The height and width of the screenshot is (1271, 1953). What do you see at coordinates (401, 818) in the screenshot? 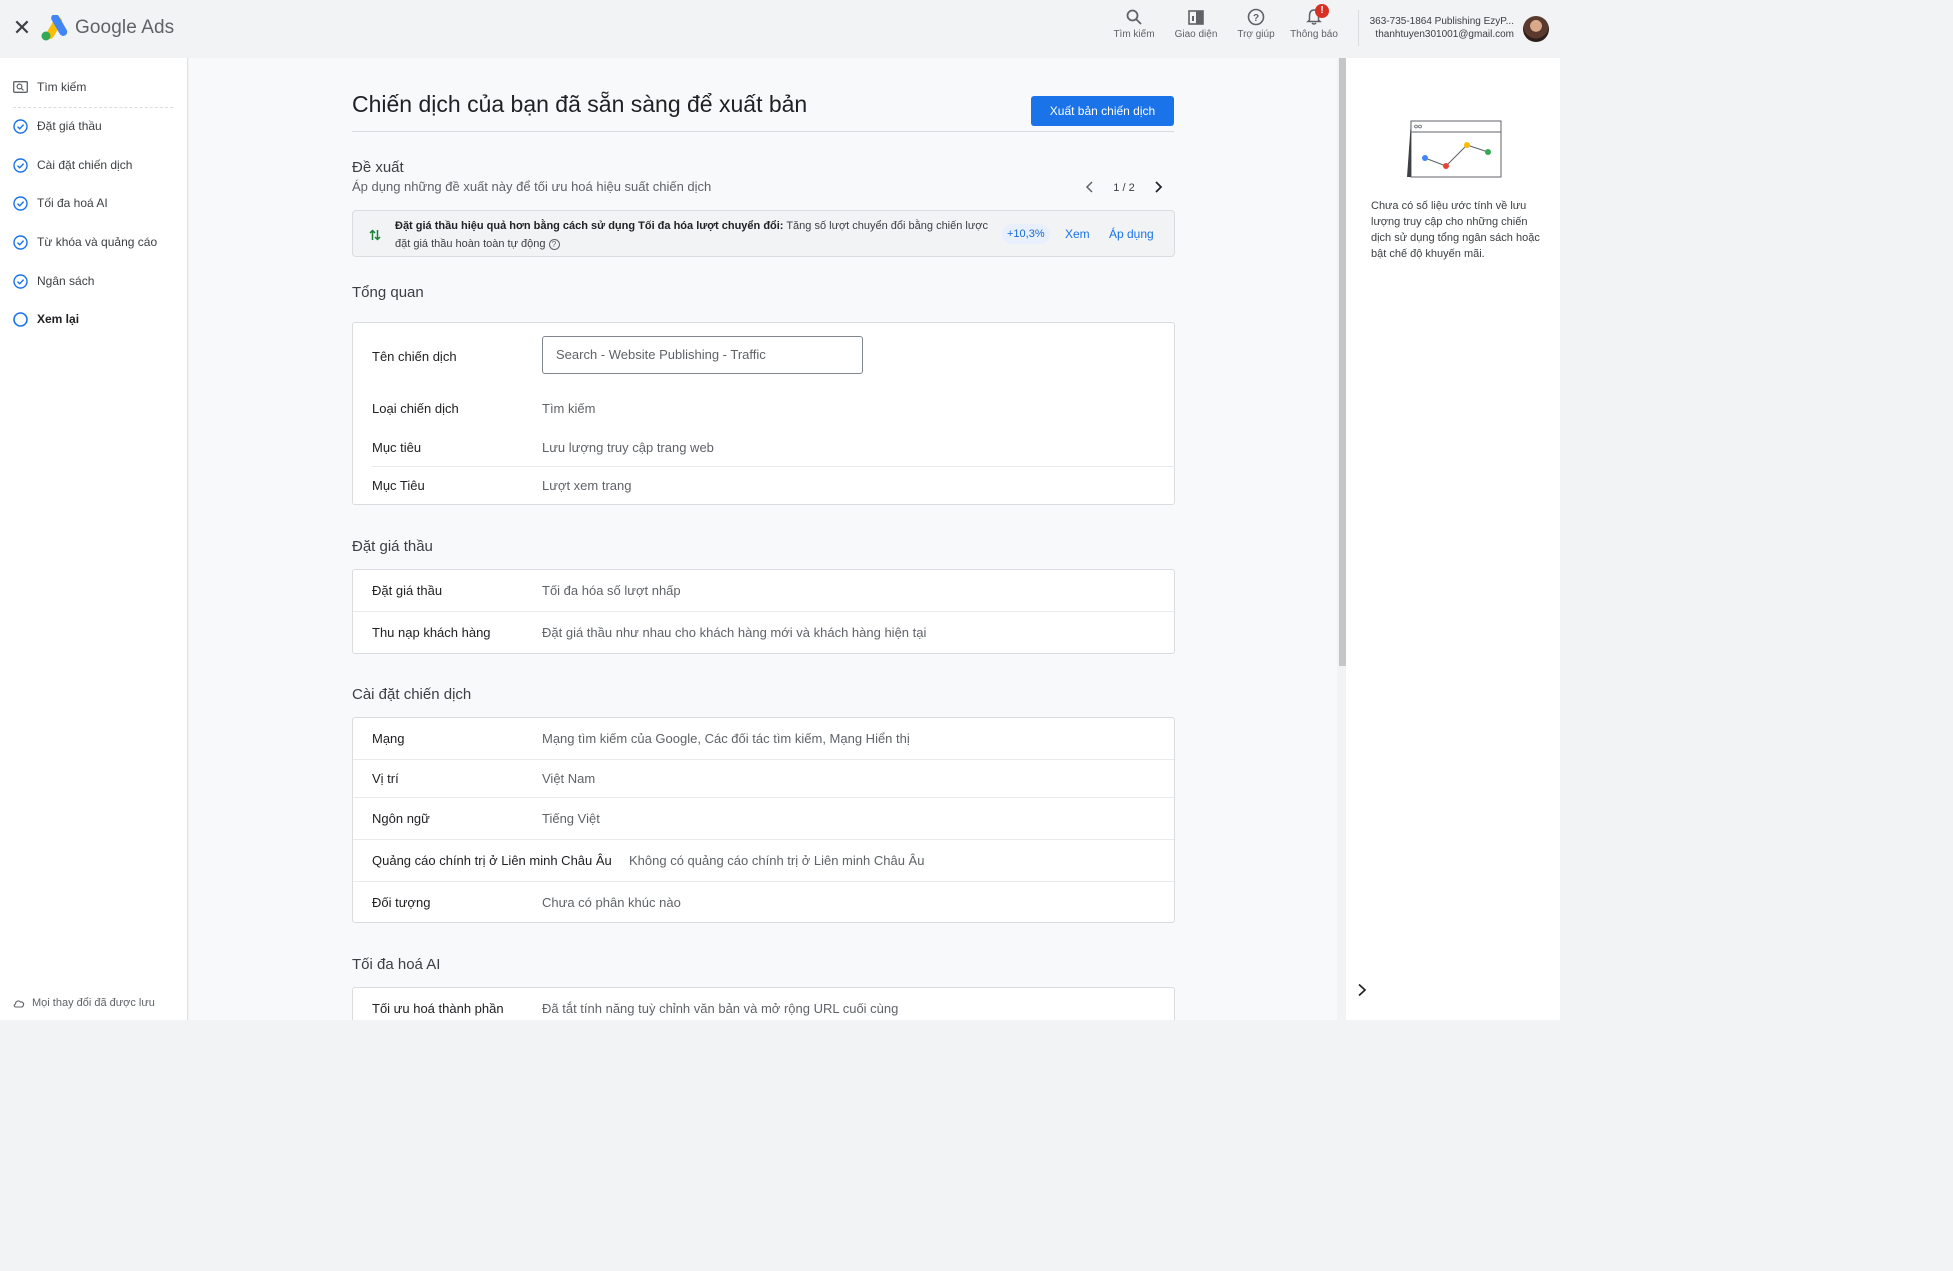
I see `language-label: Ngôn ngữ` at bounding box center [401, 818].